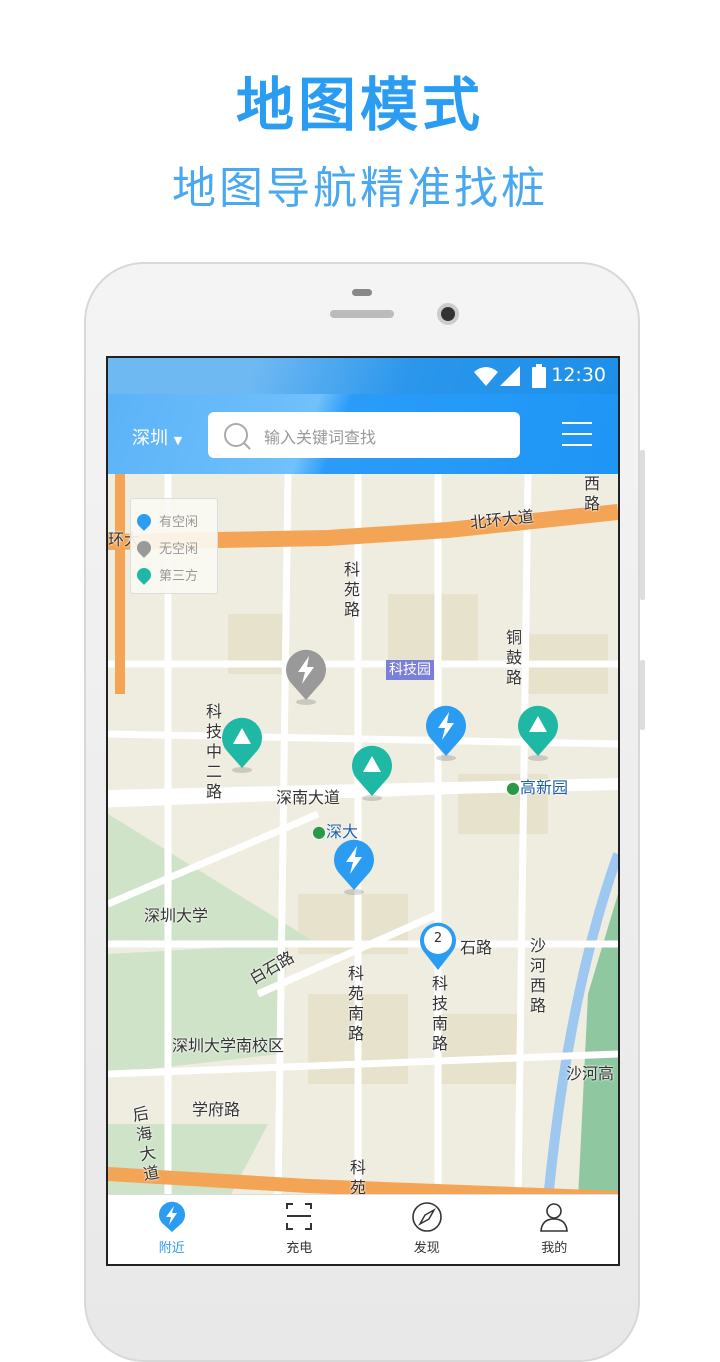 The height and width of the screenshot is (1362, 720). Describe the element at coordinates (237, 436) in the screenshot. I see `search-icon` at that location.